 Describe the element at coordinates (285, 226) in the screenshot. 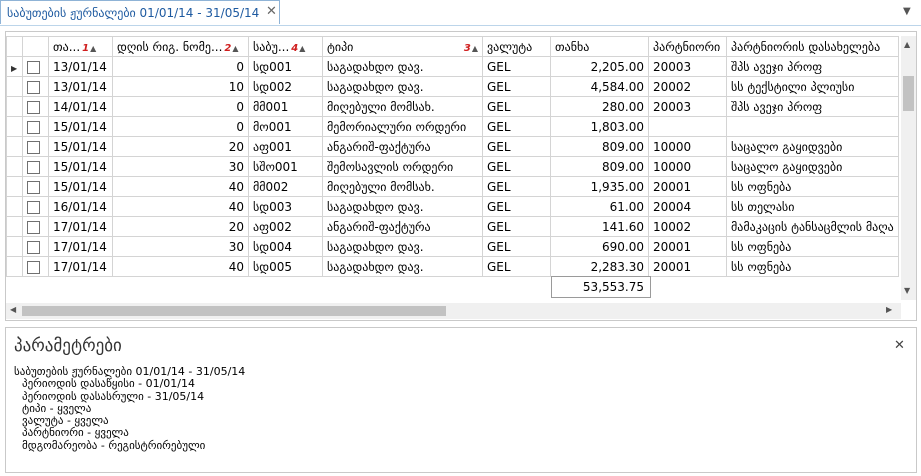

I see `cell-document: აფ002` at that location.